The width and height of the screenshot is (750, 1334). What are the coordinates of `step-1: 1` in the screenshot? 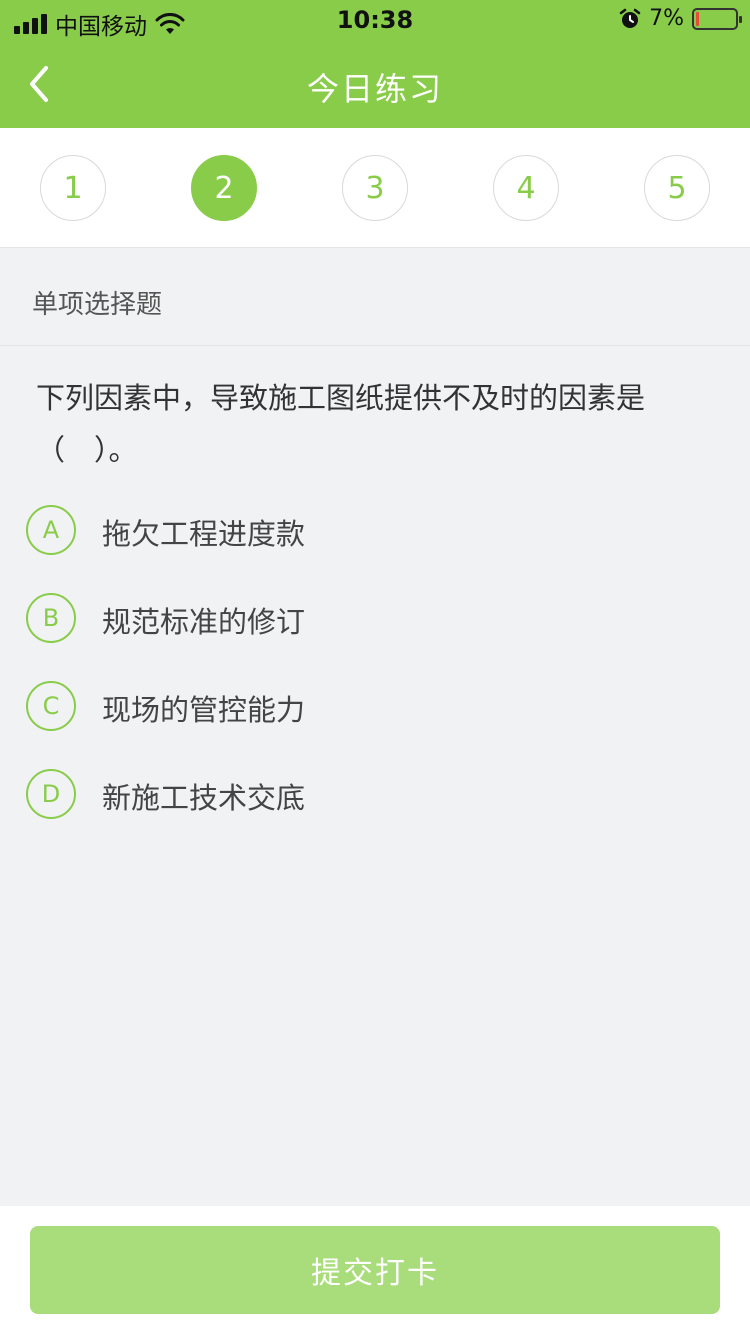 It's located at (73, 188).